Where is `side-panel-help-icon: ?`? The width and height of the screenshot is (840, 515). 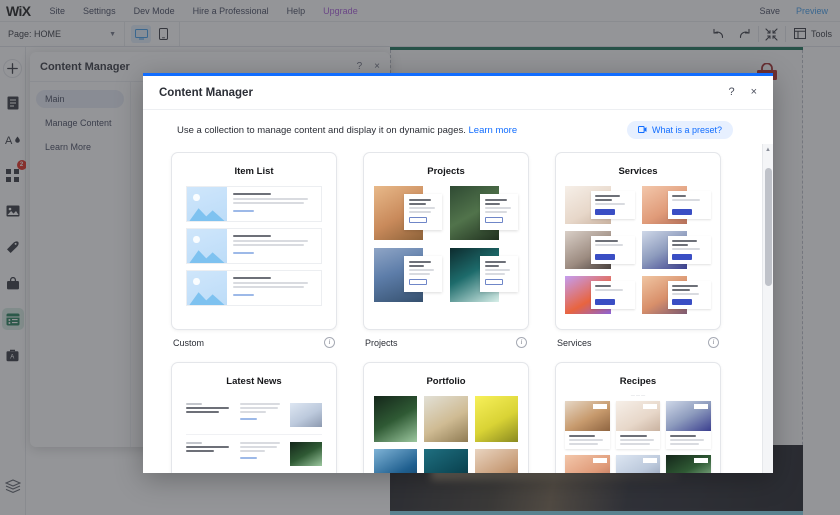 side-panel-help-icon: ? is located at coordinates (360, 66).